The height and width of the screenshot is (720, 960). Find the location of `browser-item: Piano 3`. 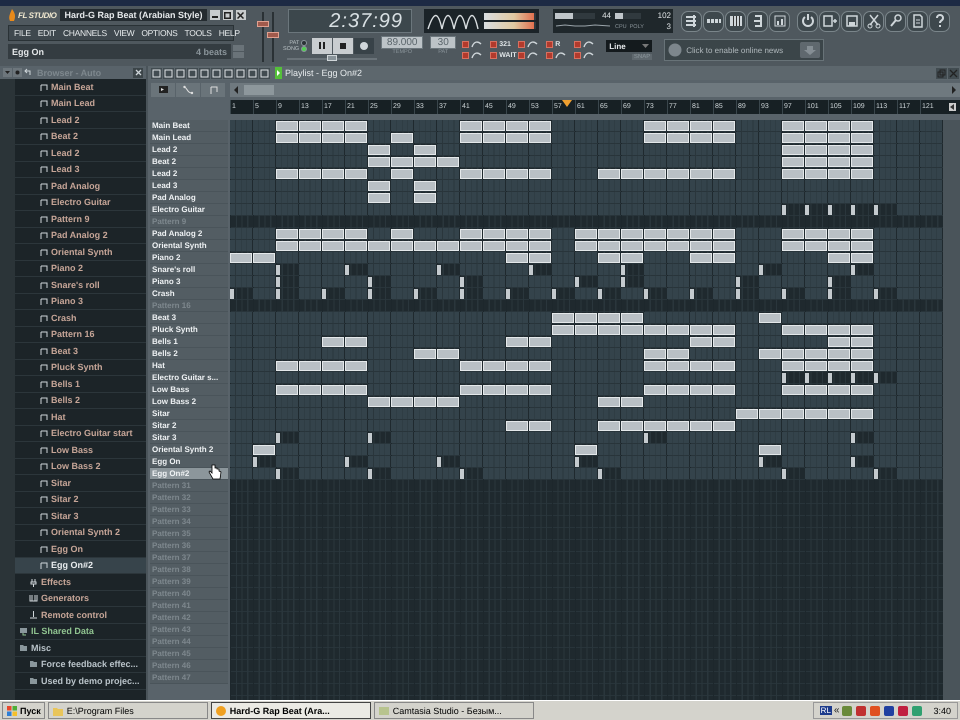

browser-item: Piano 3 is located at coordinates (80, 302).